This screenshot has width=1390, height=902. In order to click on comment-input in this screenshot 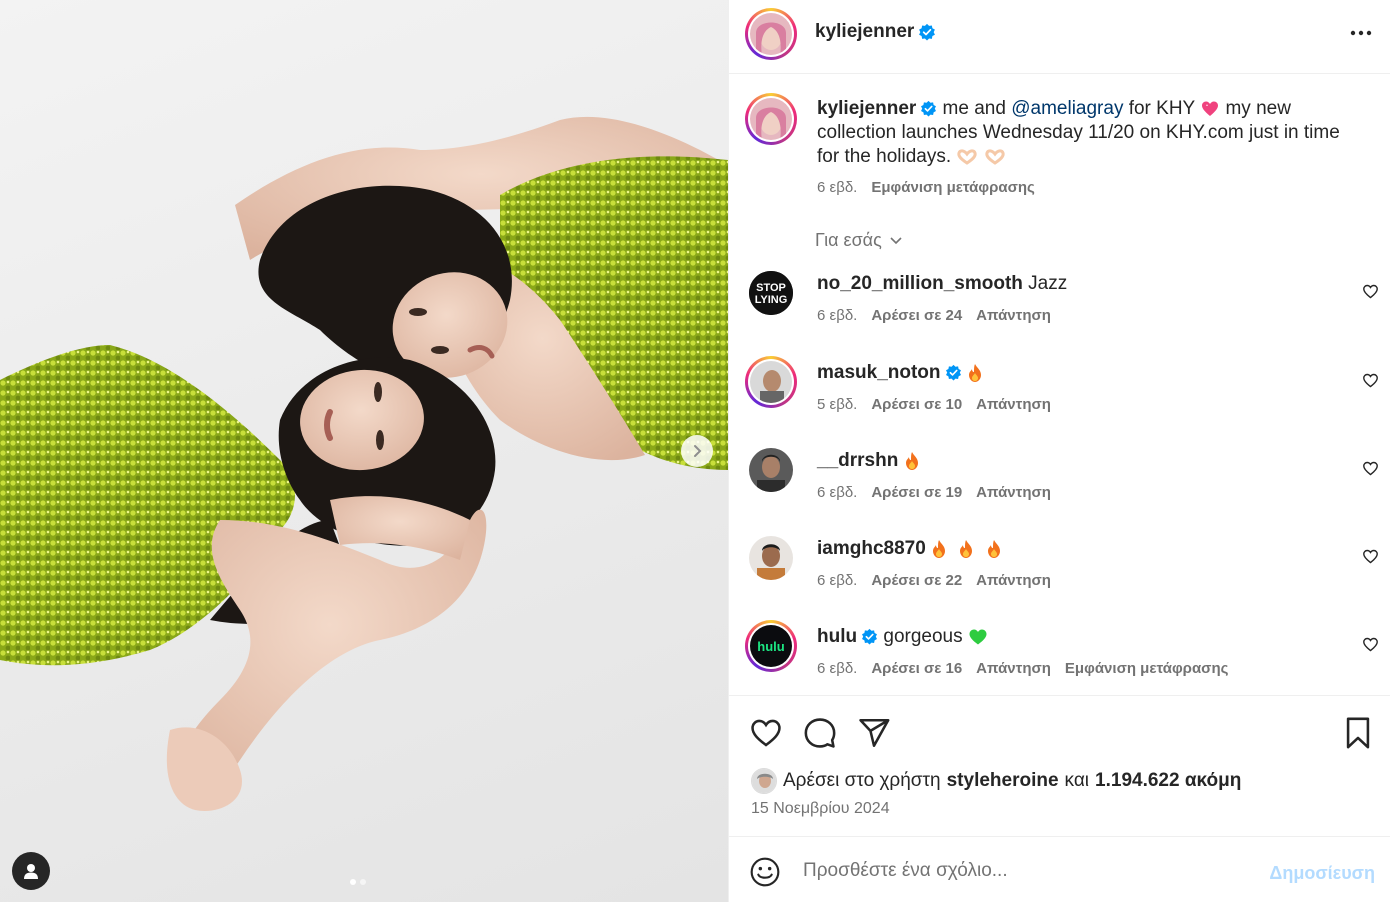, I will do `click(1033, 871)`.